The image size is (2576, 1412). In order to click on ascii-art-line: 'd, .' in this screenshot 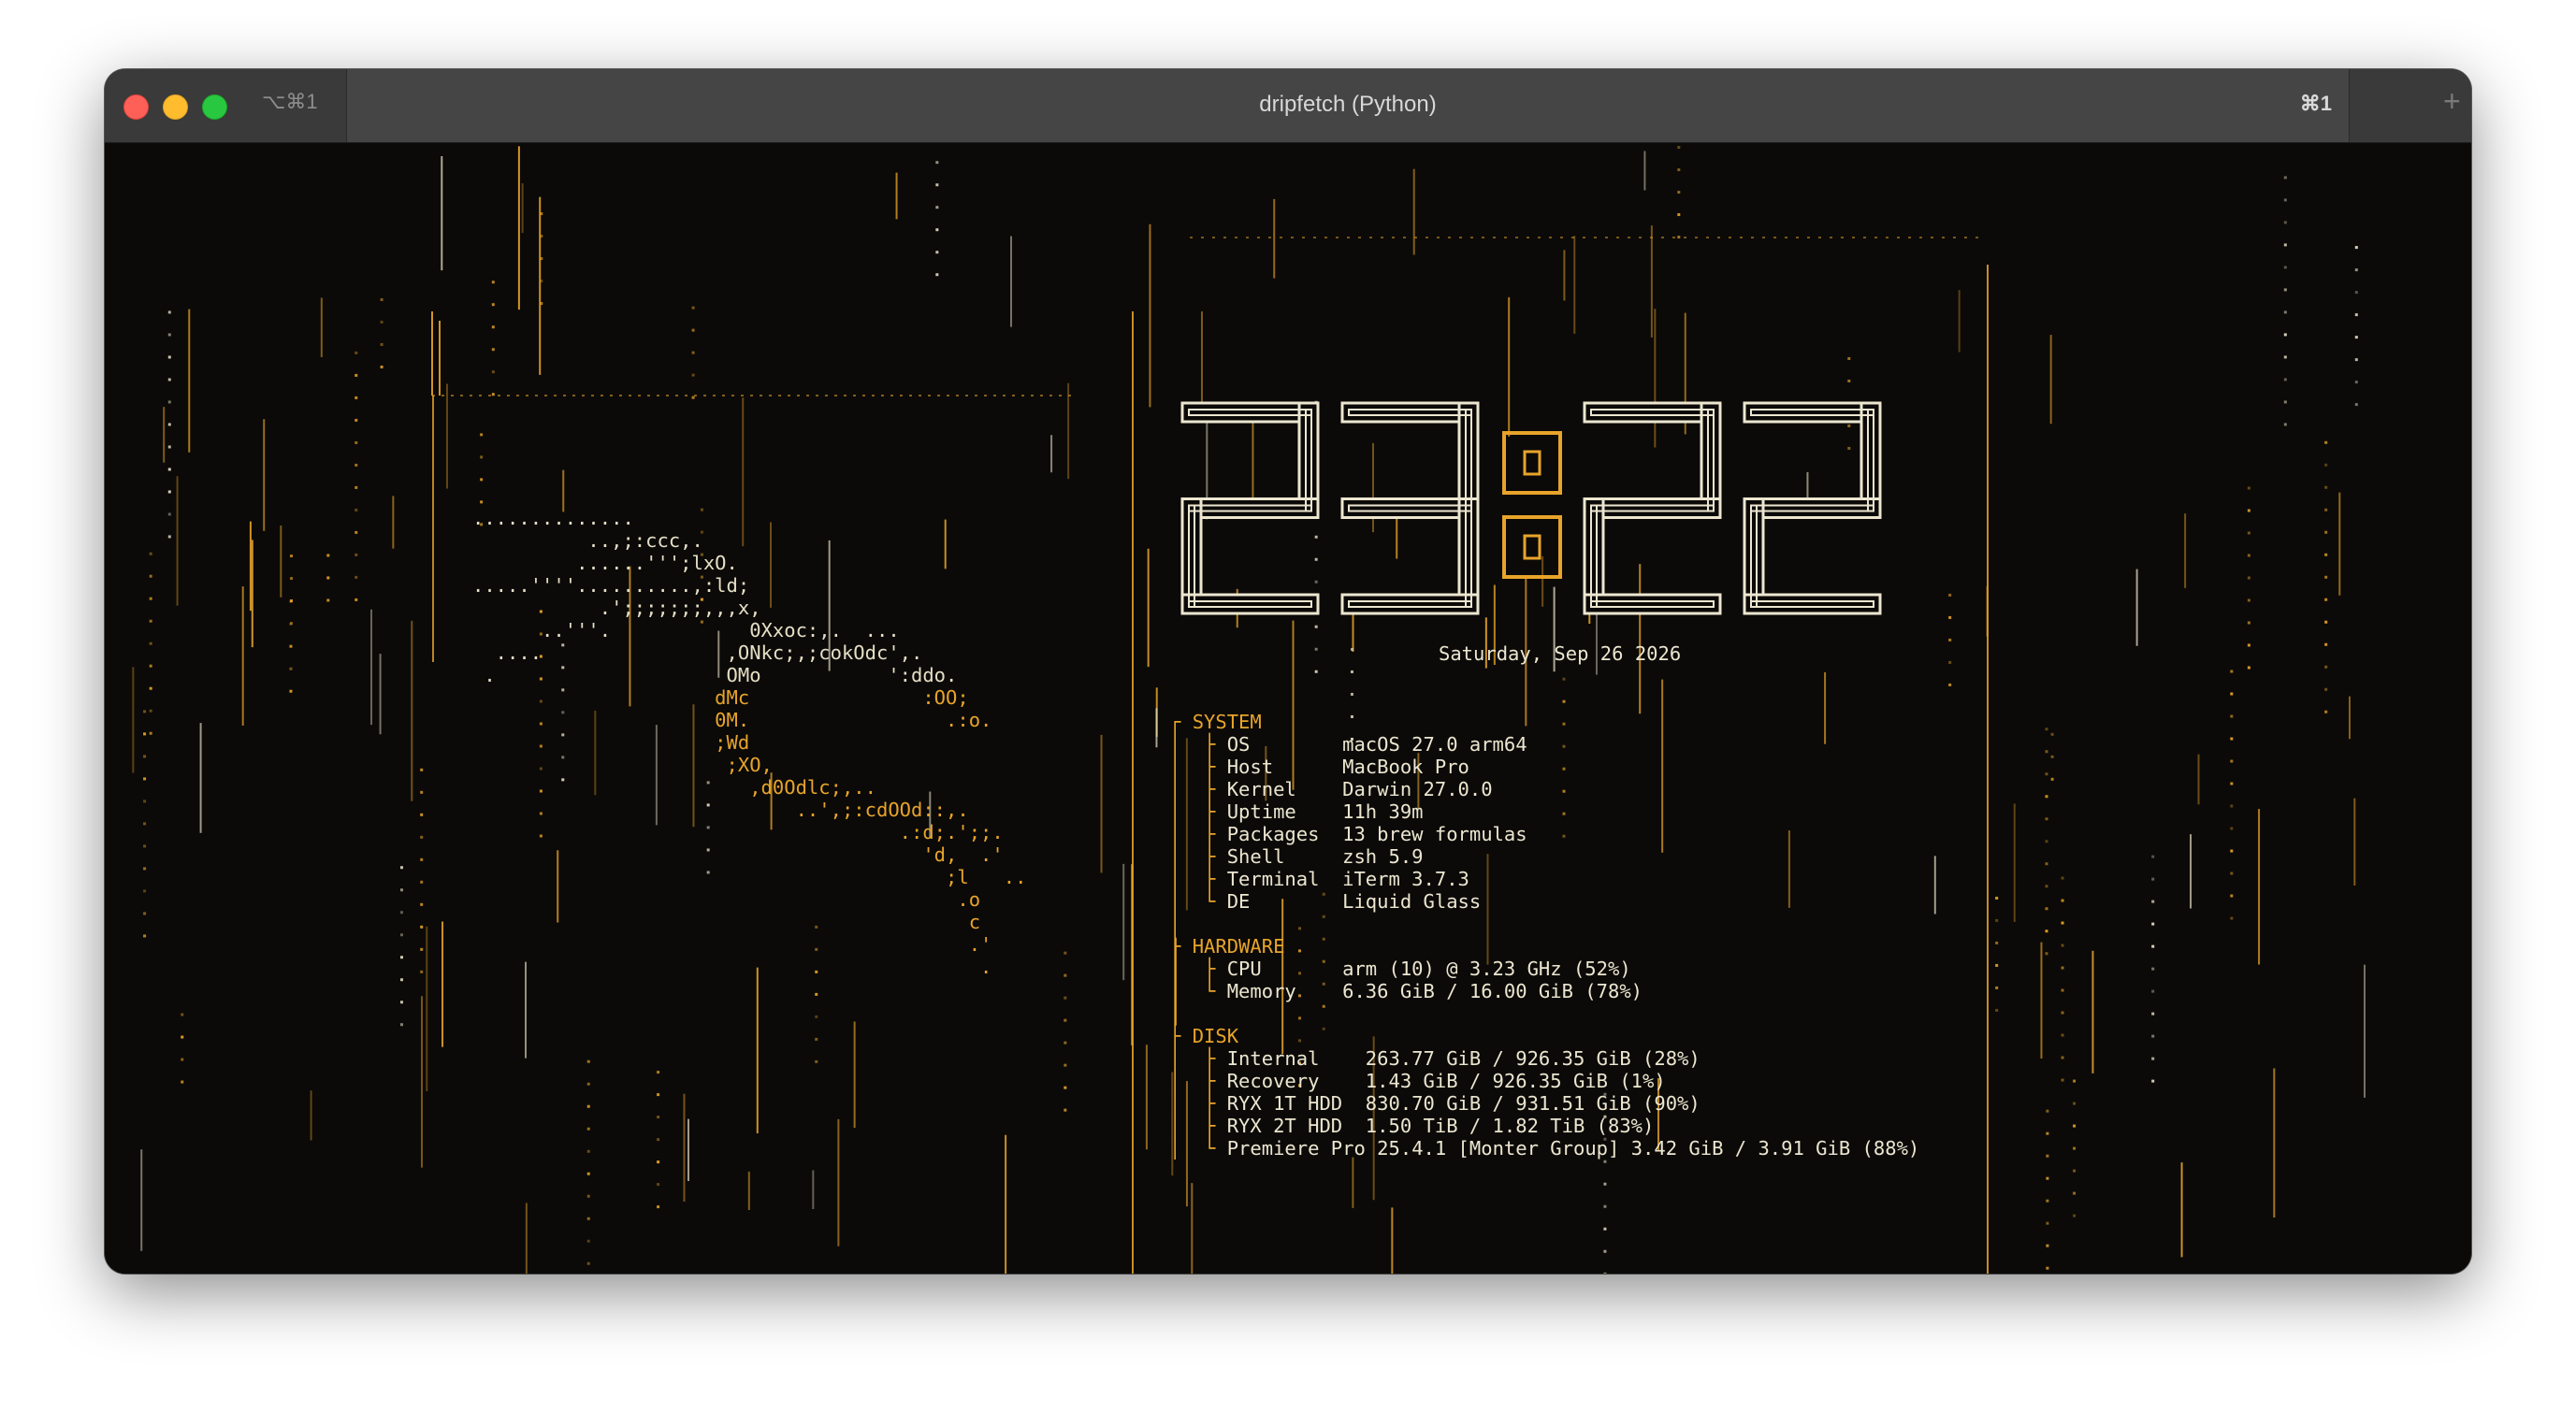, I will do `click(738, 854)`.